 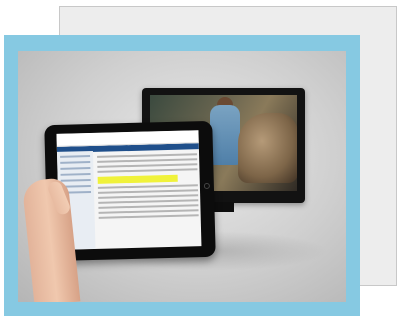 What do you see at coordinates (137, 179) in the screenshot?
I see `highlighted-text` at bounding box center [137, 179].